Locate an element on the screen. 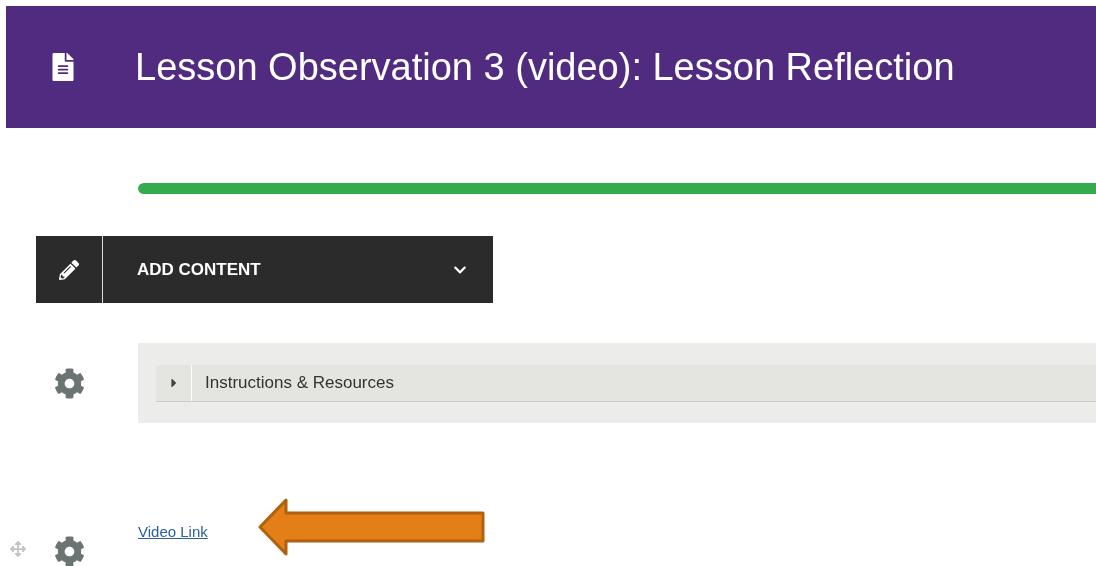 The width and height of the screenshot is (1096, 566). settings-button is located at coordinates (69, 383).